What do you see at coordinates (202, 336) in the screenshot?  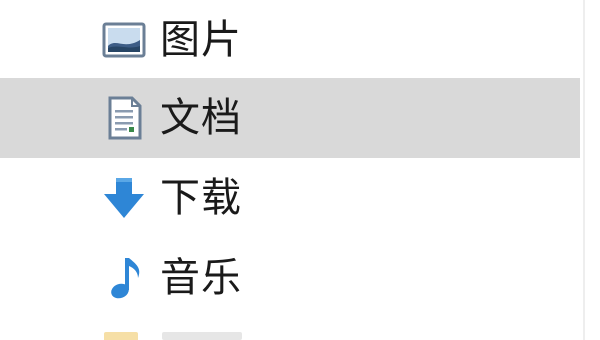 I see `nav-item-partial-text` at bounding box center [202, 336].